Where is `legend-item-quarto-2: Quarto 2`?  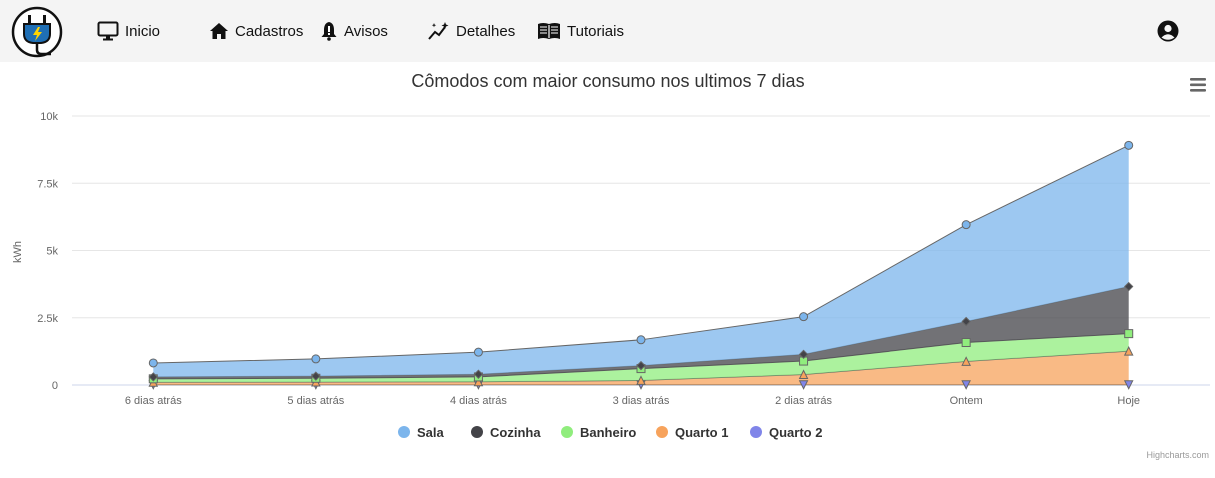 legend-item-quarto-2: Quarto 2 is located at coordinates (786, 432).